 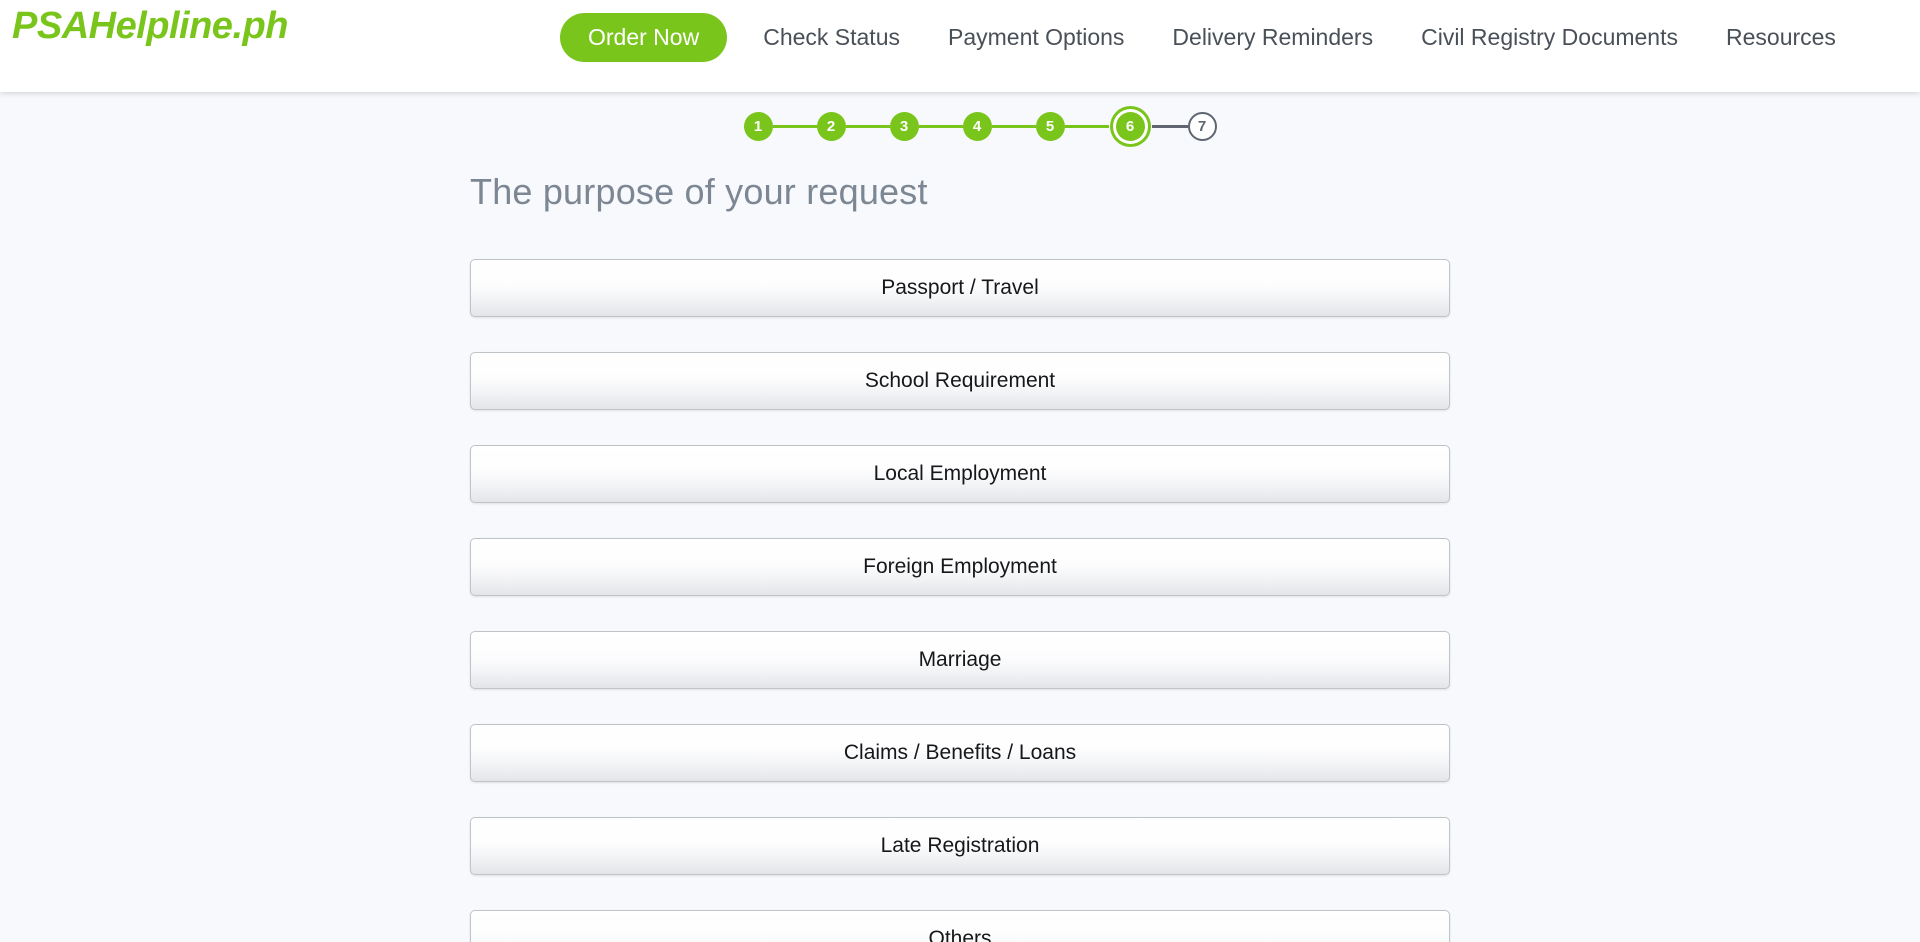 I want to click on nav-item-payment-options: Payment Options, so click(x=1036, y=37).